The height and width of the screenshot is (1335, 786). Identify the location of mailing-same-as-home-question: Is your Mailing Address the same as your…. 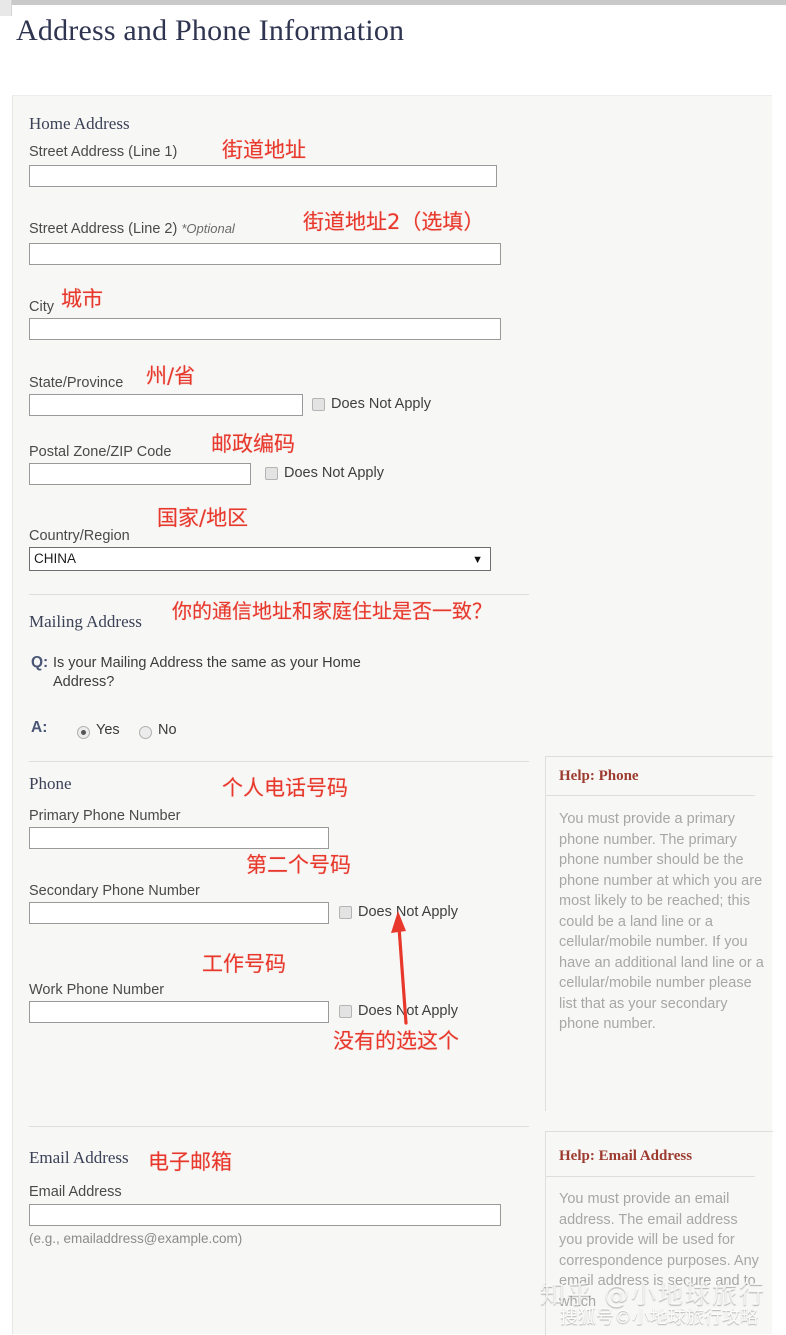
(207, 672).